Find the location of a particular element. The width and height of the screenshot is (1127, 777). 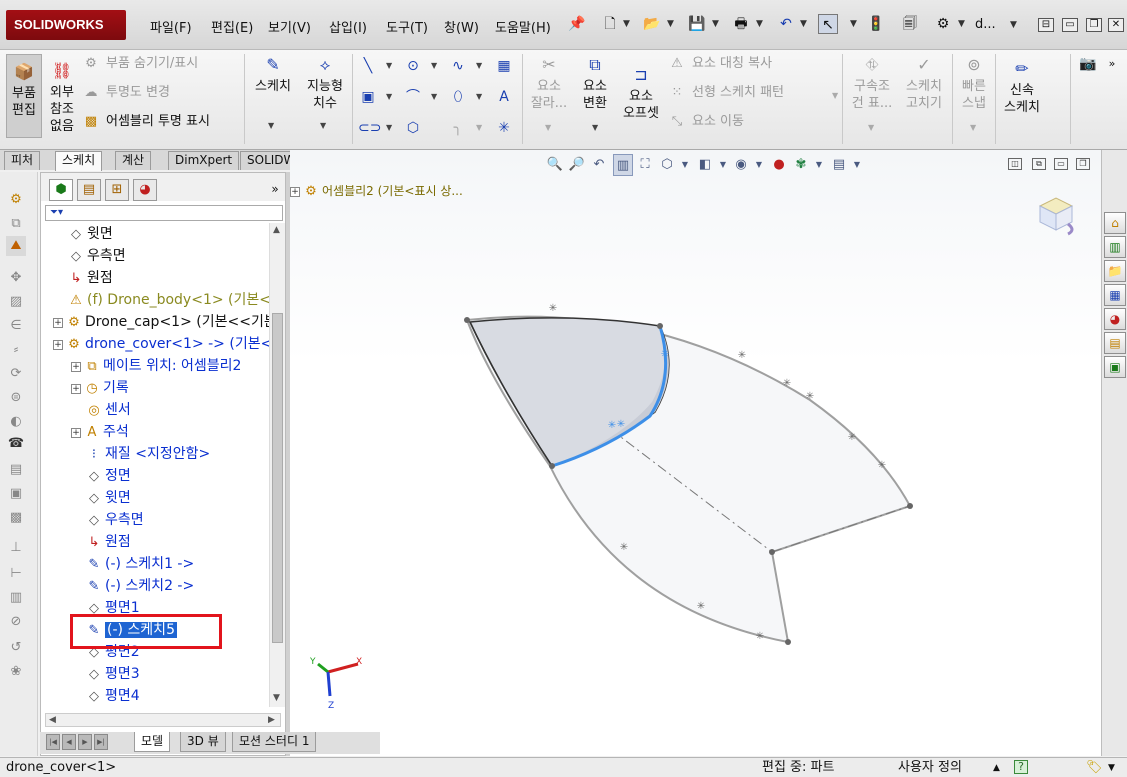

arc-dropdown-arrow: ▼ is located at coordinates (434, 97).